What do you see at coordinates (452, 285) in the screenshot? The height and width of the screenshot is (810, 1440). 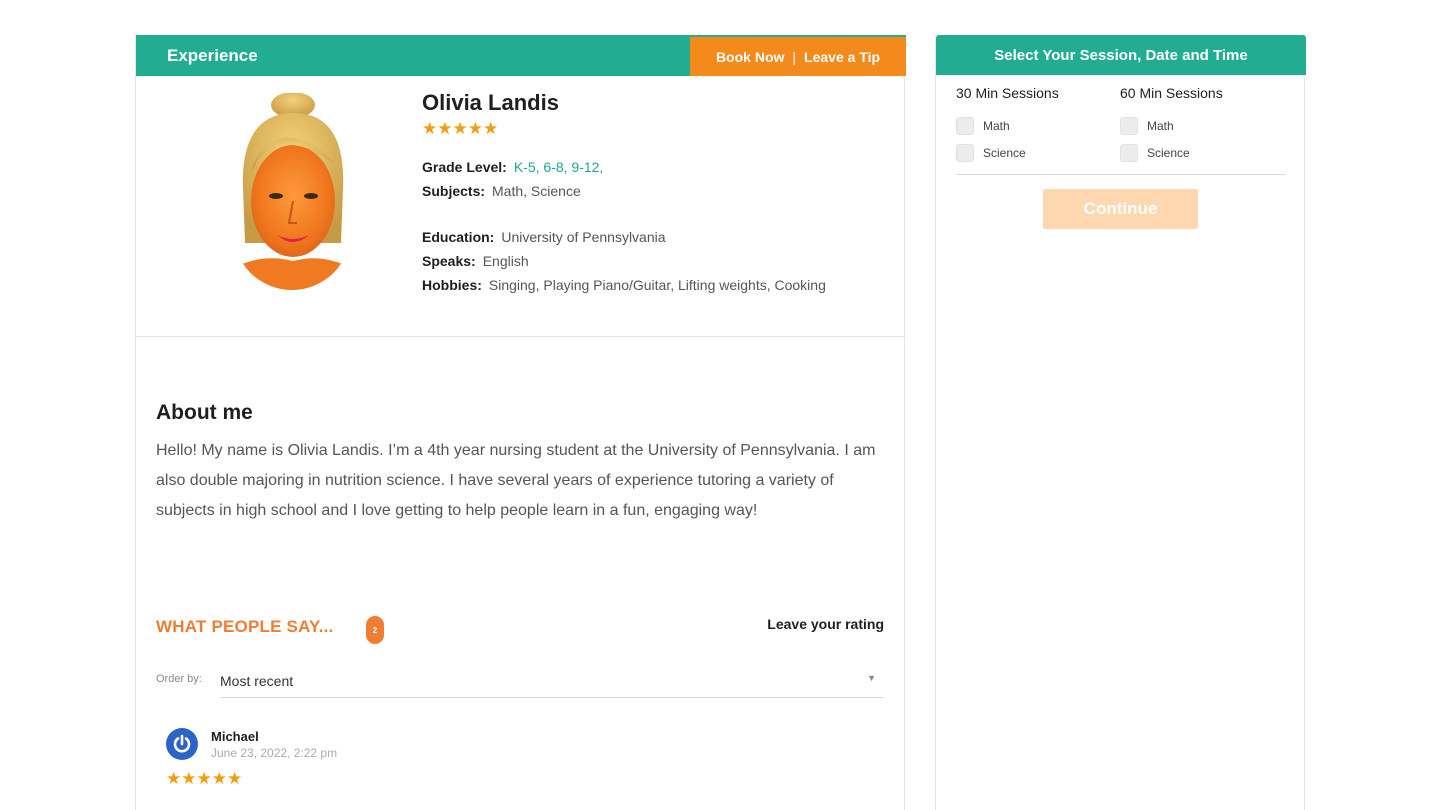 I see `hobbies-label: Hobbies:` at bounding box center [452, 285].